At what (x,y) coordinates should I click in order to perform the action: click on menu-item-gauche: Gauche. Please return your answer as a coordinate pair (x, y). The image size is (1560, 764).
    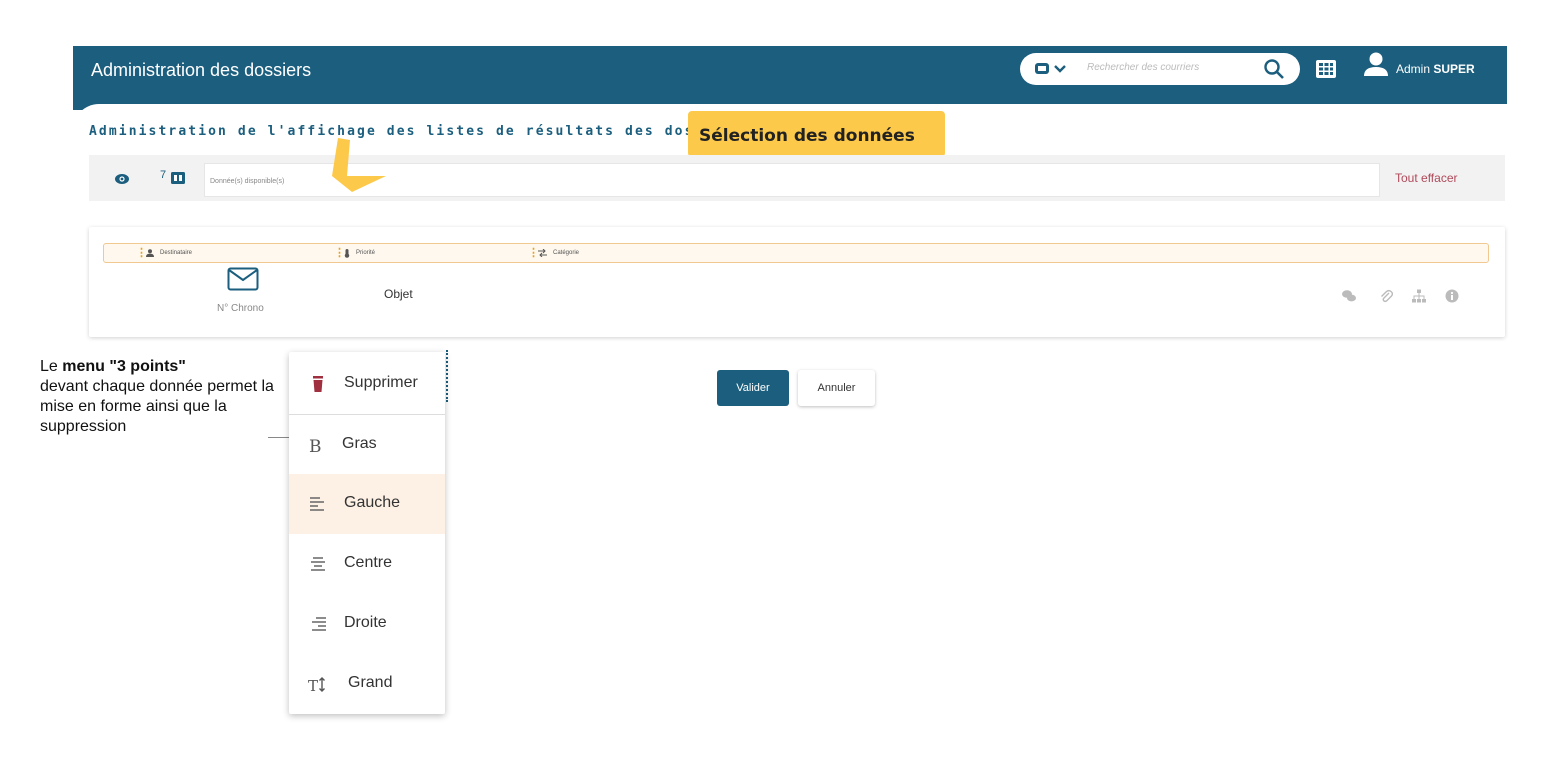
    Looking at the image, I should click on (367, 504).